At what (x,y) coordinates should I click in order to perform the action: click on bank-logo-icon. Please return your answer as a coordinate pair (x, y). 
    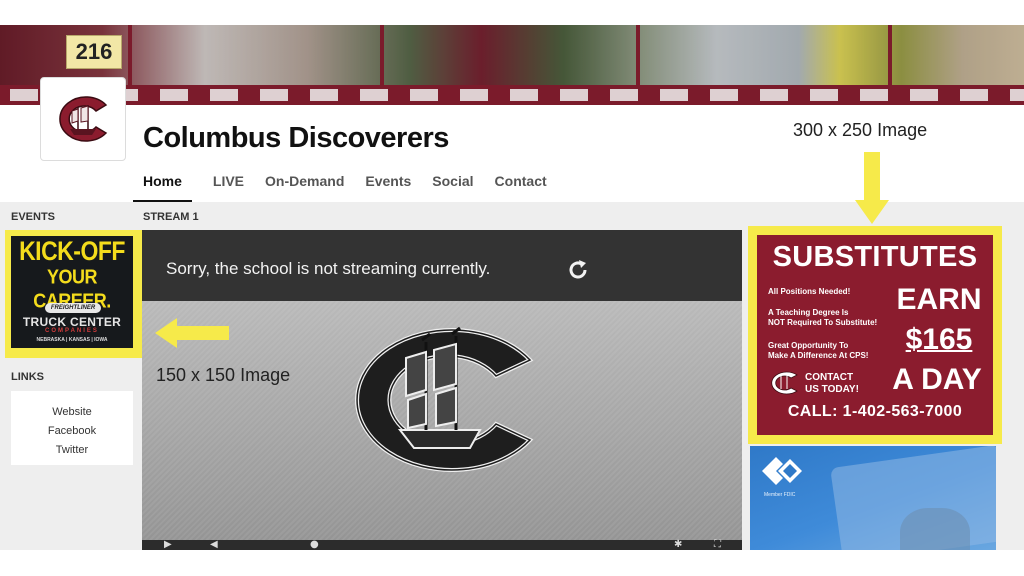
    Looking at the image, I should click on (782, 471).